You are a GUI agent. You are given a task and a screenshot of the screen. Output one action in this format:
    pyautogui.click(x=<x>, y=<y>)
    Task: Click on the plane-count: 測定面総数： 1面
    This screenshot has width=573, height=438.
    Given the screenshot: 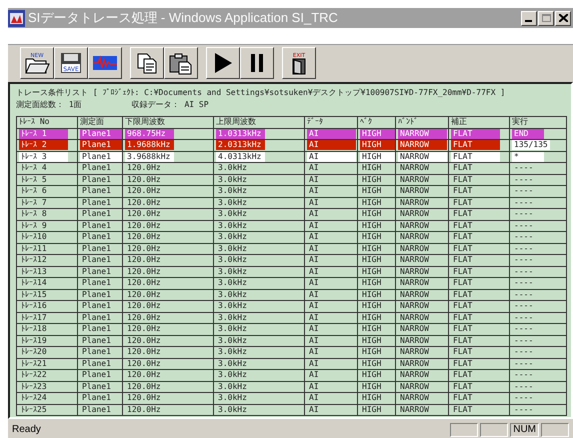 What is the action you would take?
    pyautogui.click(x=49, y=105)
    